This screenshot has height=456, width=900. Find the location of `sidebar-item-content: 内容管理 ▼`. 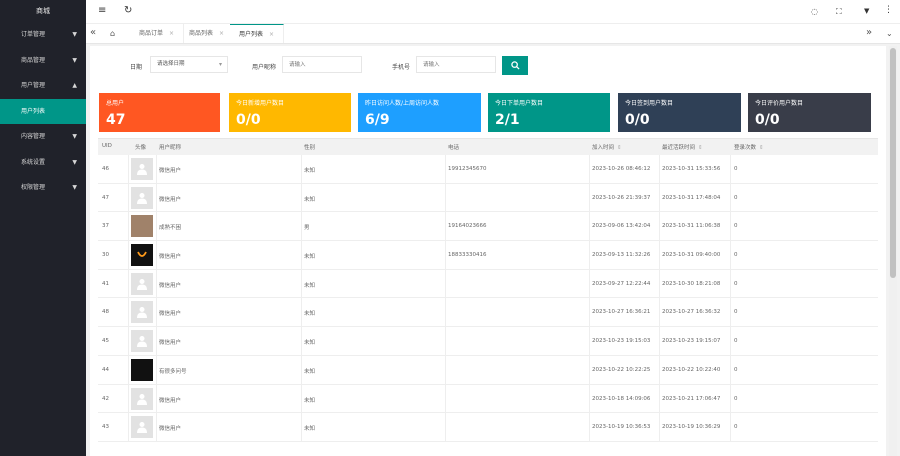

sidebar-item-content: 内容管理 ▼ is located at coordinates (43, 137).